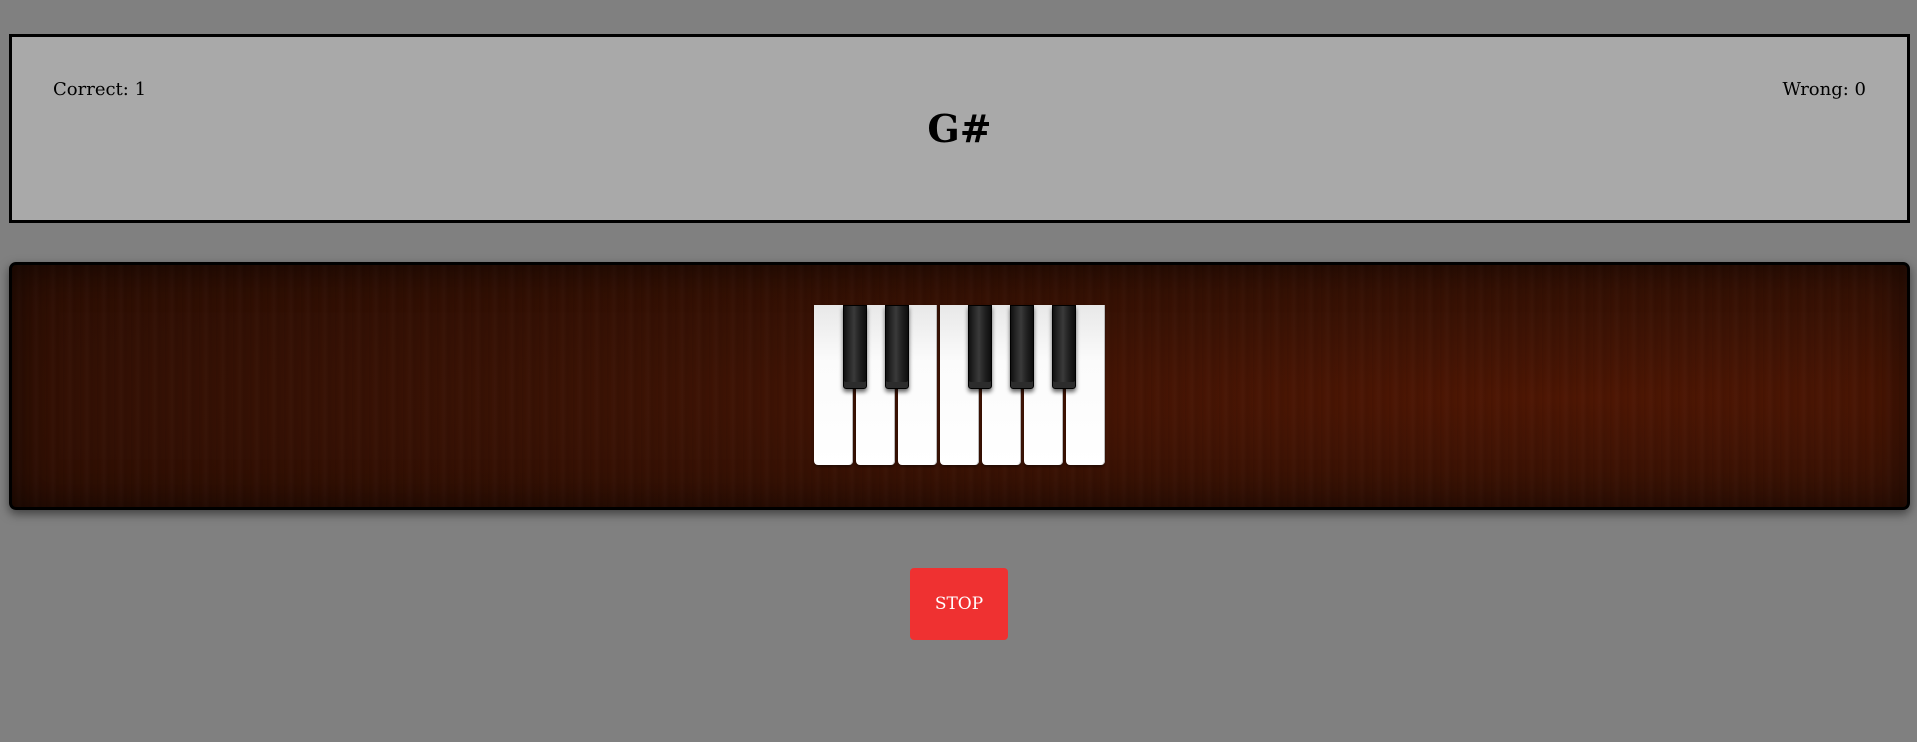 Image resolution: width=1917 pixels, height=742 pixels. I want to click on black-key-a-sharp, so click(1064, 347).